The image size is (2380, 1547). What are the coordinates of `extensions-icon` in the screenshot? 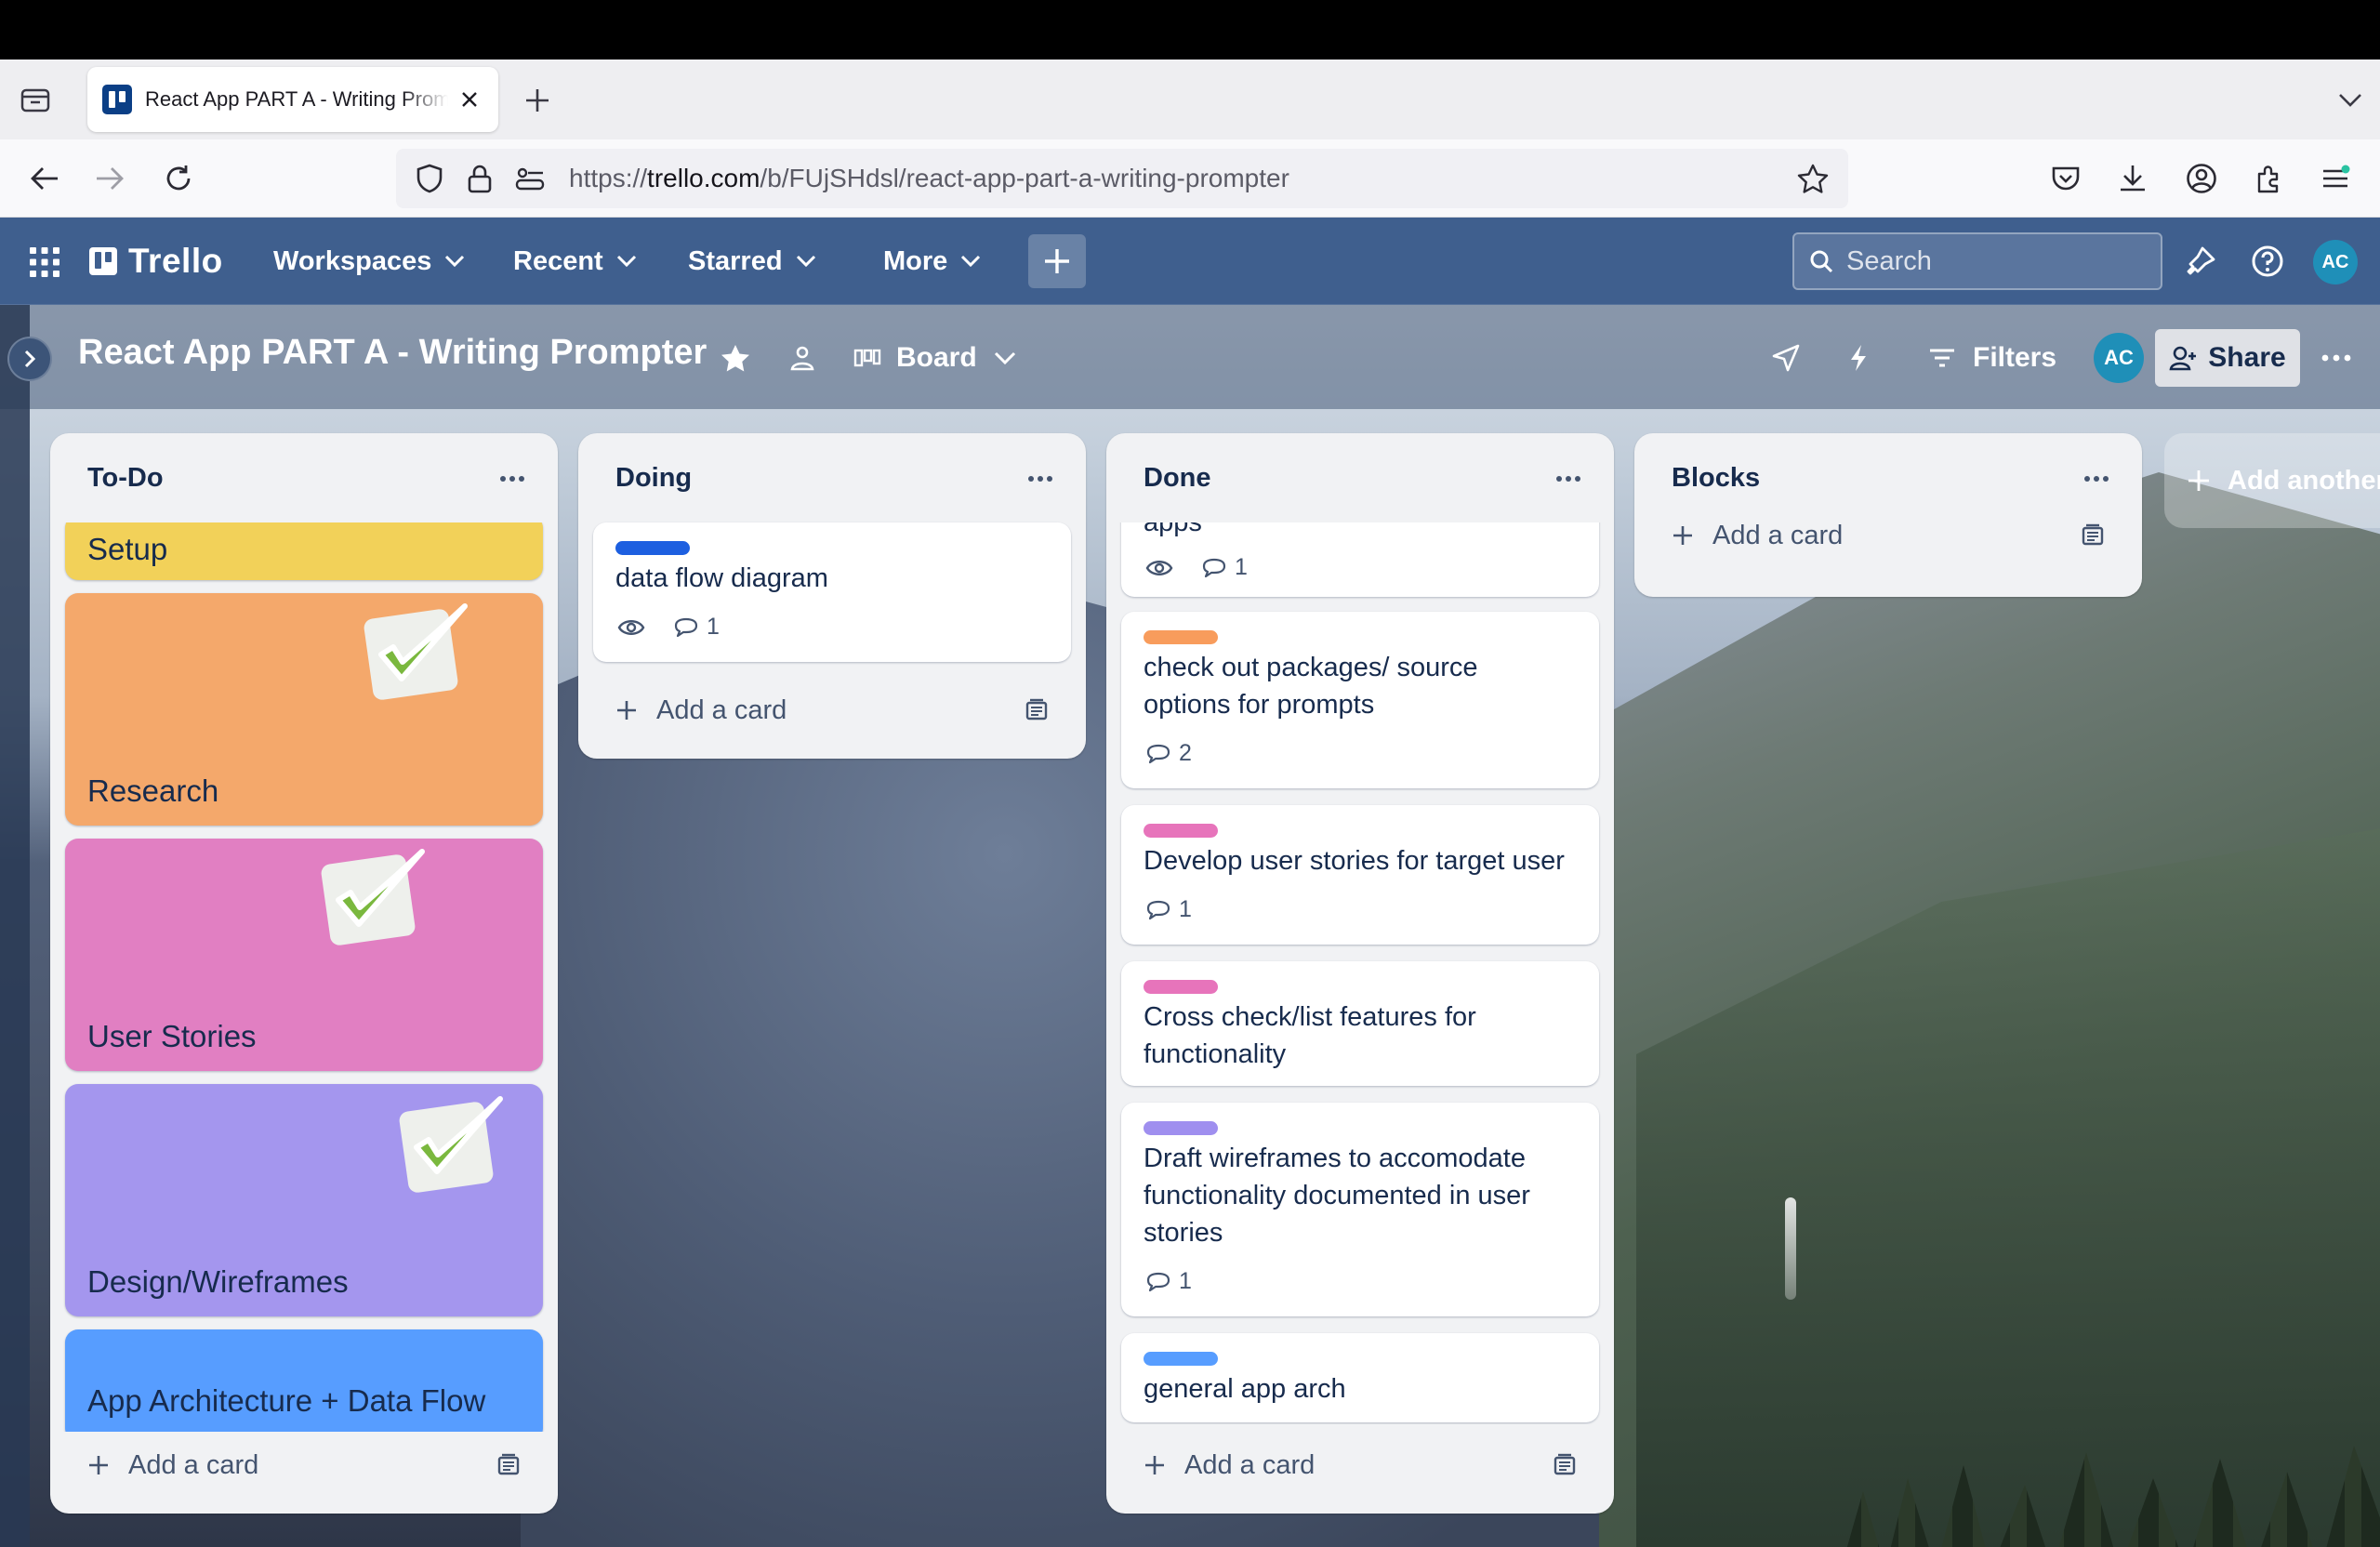 It's located at (2268, 178).